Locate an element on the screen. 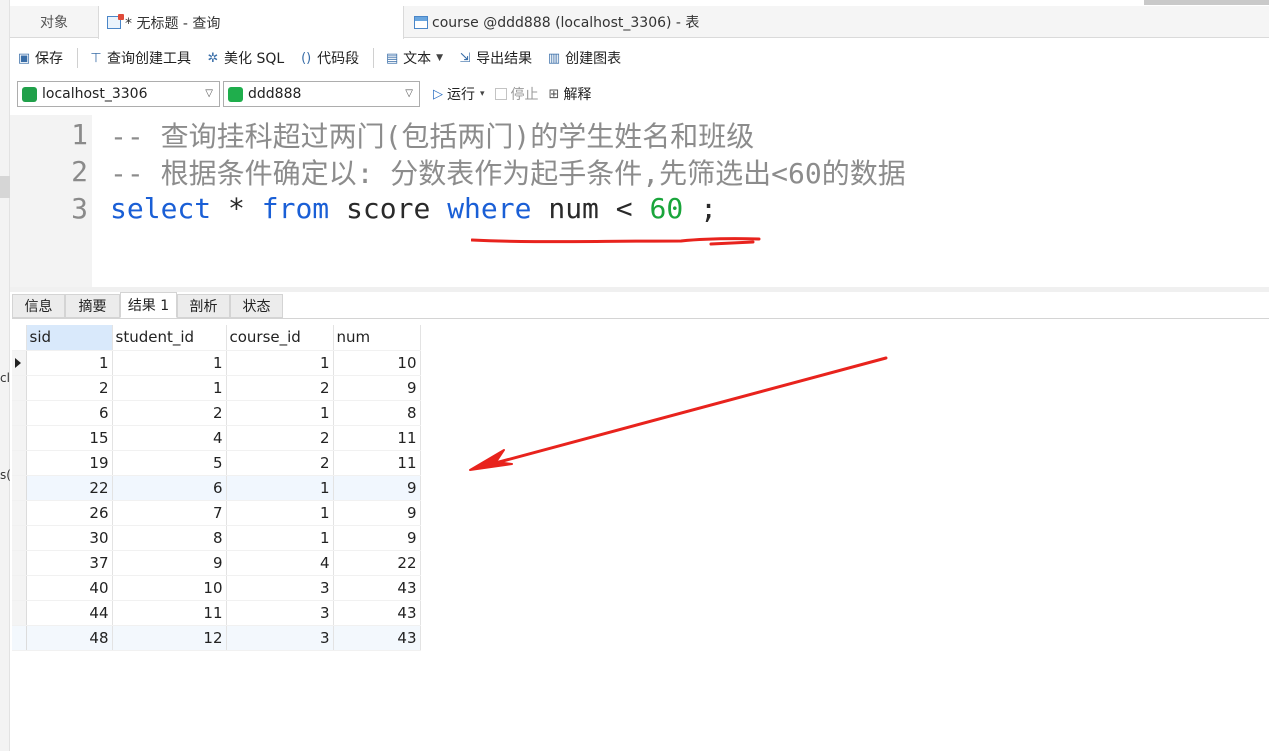 The height and width of the screenshot is (751, 1269). table-row: 44 11 3 43 is located at coordinates (216, 613).